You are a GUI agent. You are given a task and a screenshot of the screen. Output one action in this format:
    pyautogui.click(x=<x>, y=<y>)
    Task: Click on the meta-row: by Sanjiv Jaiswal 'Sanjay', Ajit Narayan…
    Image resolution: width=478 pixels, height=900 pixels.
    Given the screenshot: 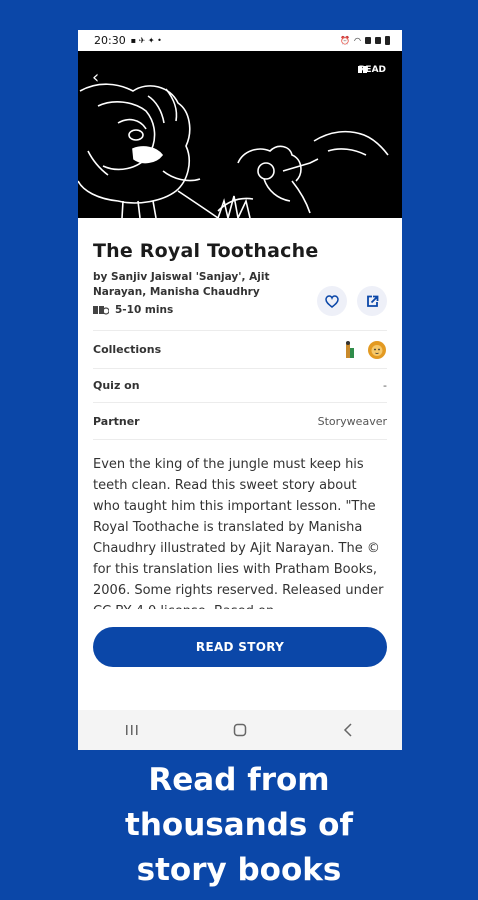 What is the action you would take?
    pyautogui.click(x=240, y=293)
    